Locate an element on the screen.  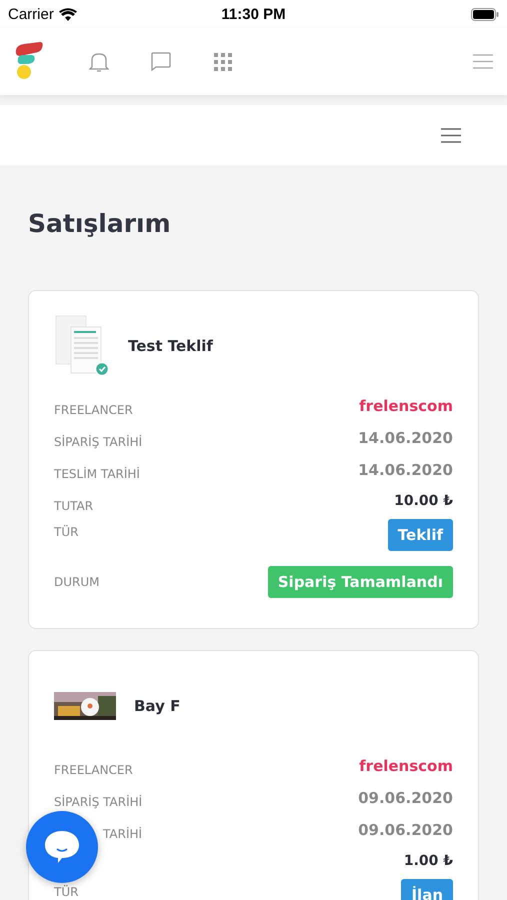
chat-icon is located at coordinates (62, 847).